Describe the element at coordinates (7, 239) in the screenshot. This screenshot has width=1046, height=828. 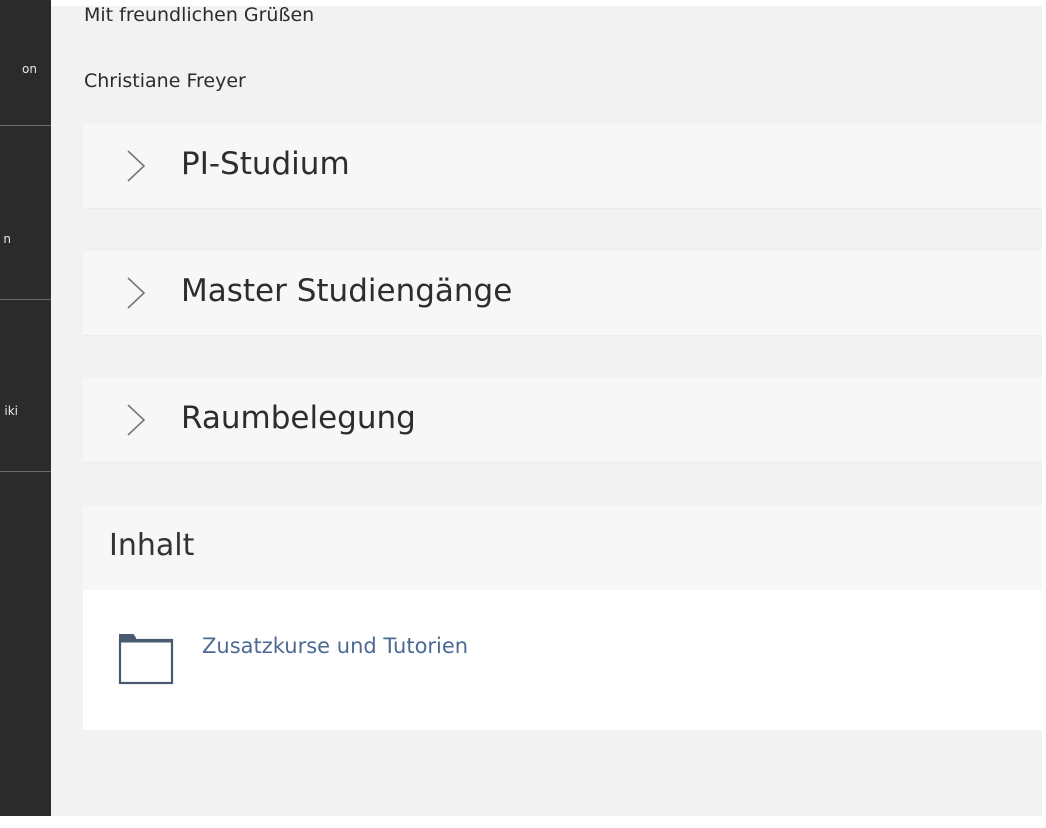
I see `sidebar-item-label: n` at that location.